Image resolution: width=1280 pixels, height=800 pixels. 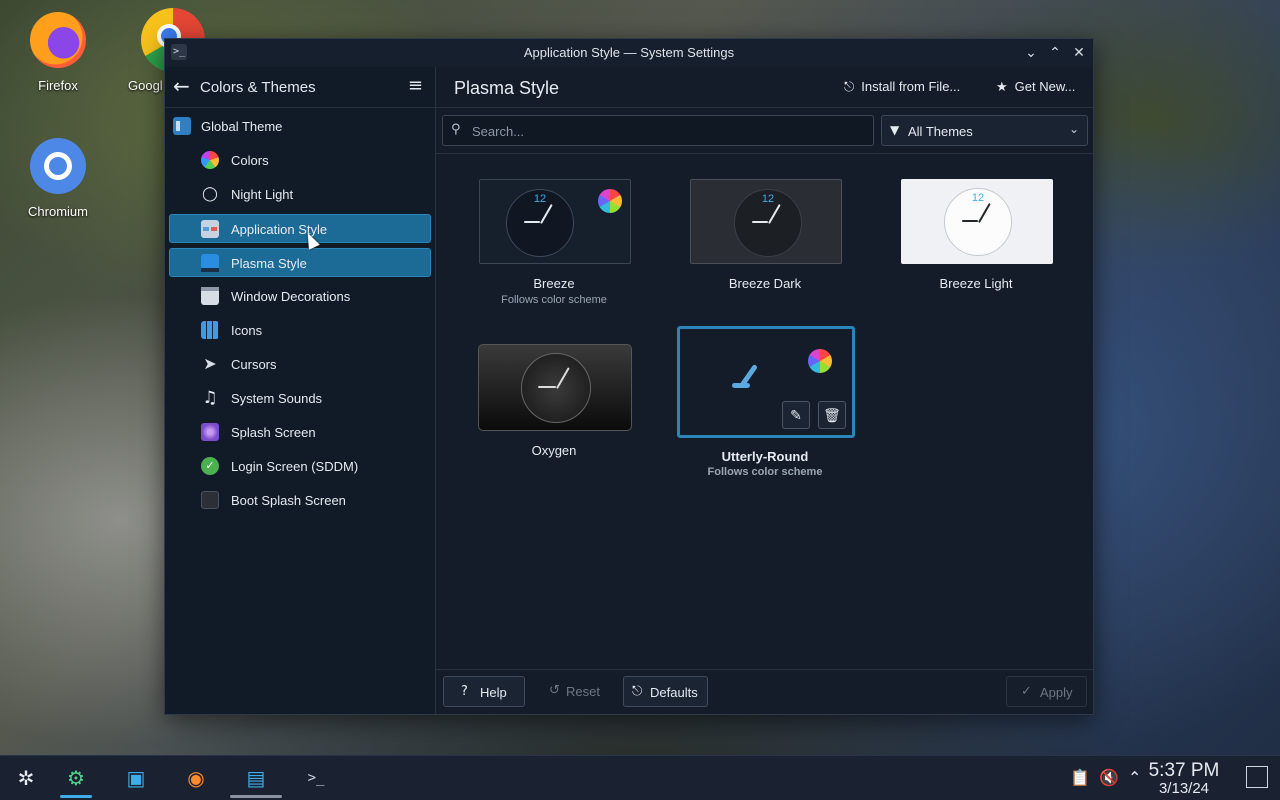 I want to click on theme-subtitle: Follows color scheme, so click(x=554, y=300).